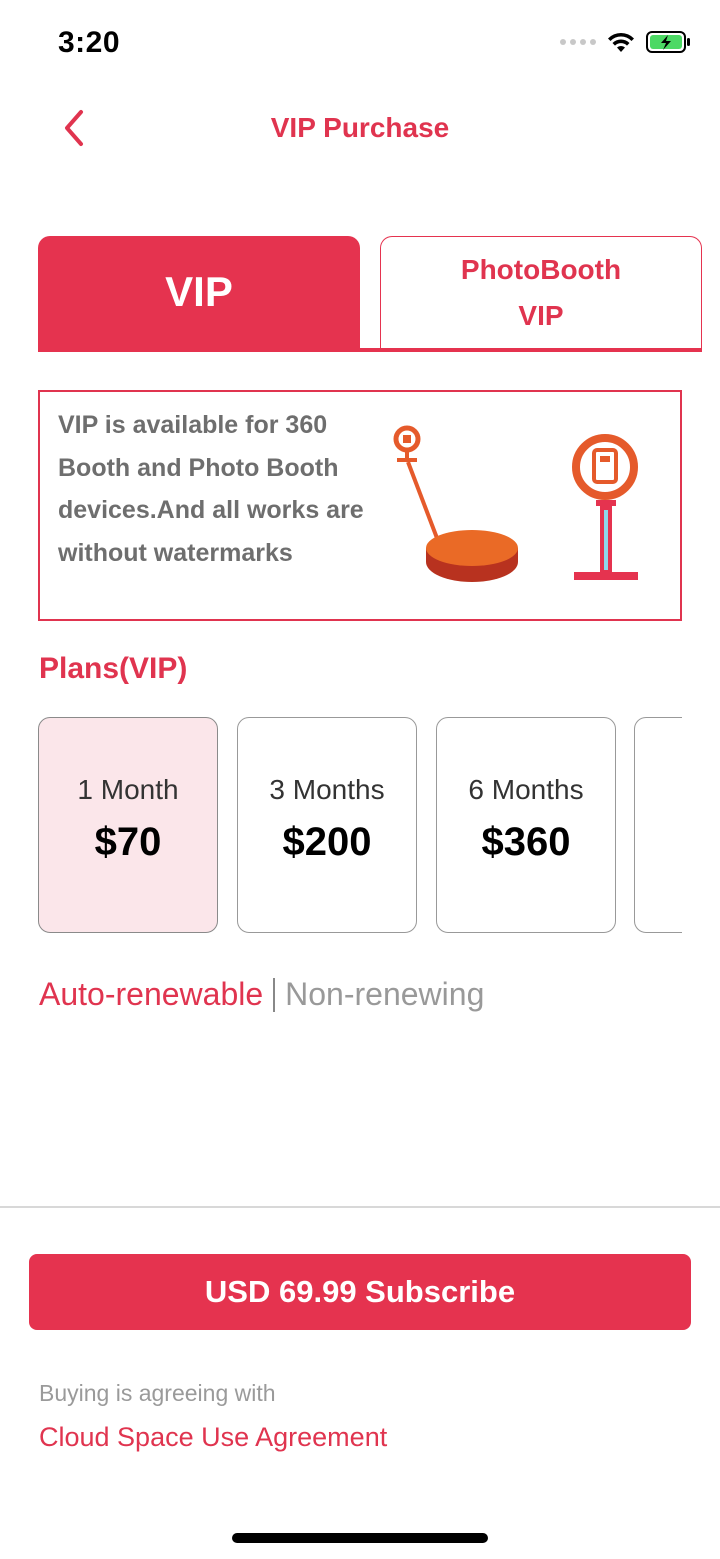 This screenshot has height=1559, width=720. I want to click on wifi-icon, so click(621, 42).